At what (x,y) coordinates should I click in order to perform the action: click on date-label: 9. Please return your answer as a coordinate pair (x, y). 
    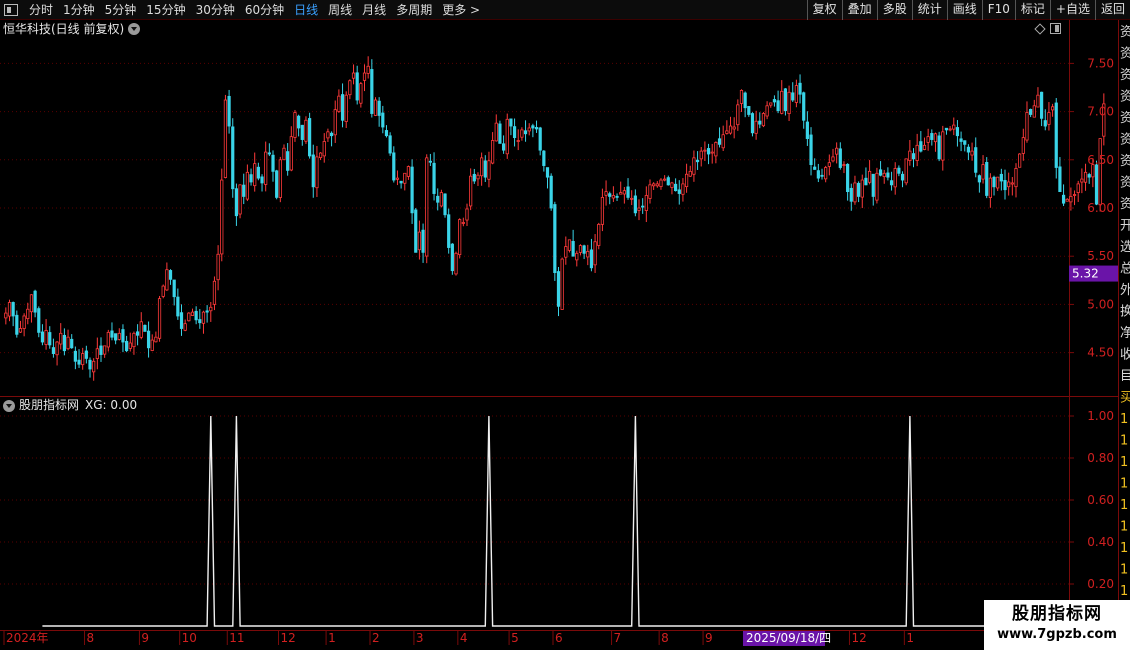
    Looking at the image, I should click on (709, 638).